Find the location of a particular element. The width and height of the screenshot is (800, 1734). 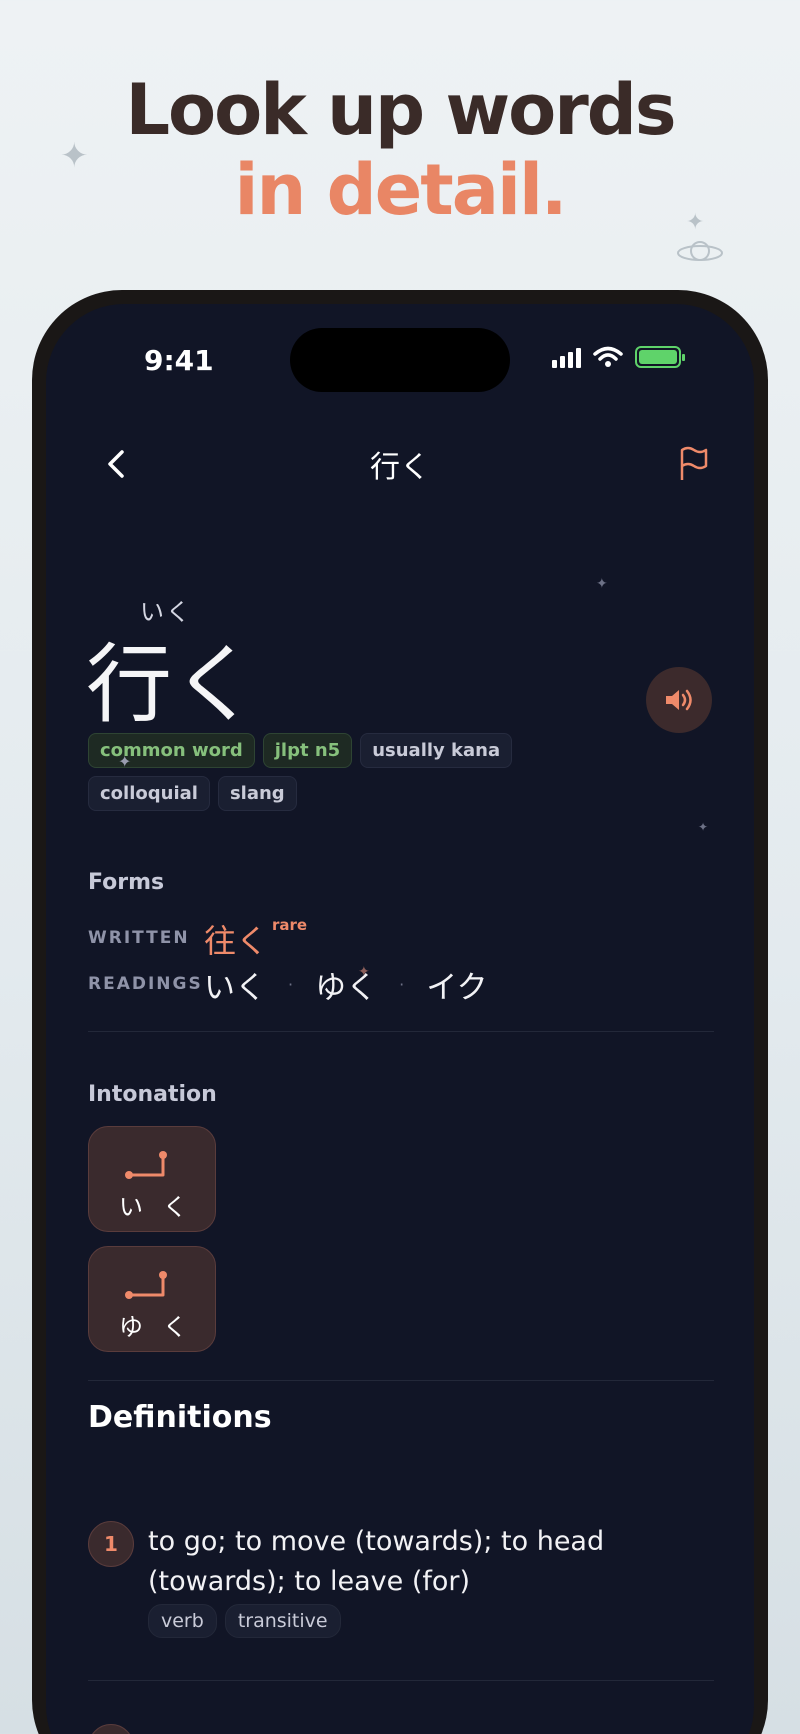

tag-jlpt-n5: jlpt n5 is located at coordinates (307, 750).